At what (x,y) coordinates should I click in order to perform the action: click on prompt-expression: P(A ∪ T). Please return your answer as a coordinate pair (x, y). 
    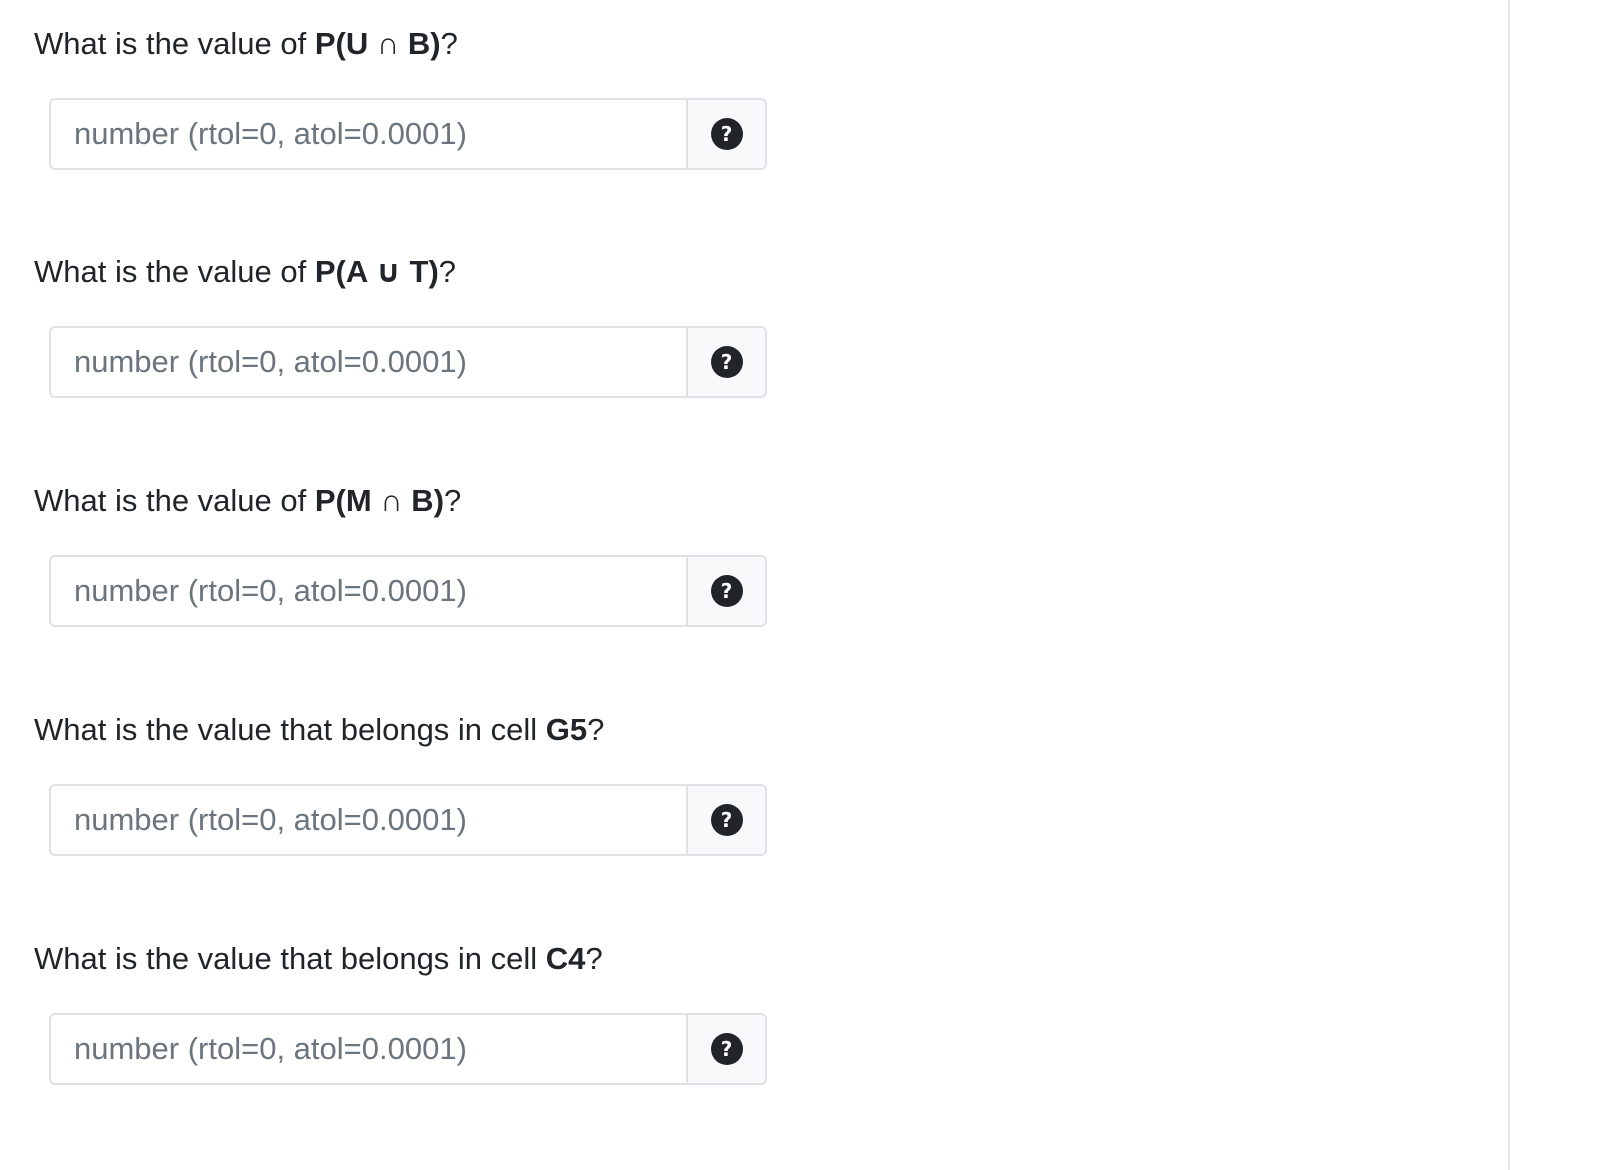
    Looking at the image, I should click on (376, 271).